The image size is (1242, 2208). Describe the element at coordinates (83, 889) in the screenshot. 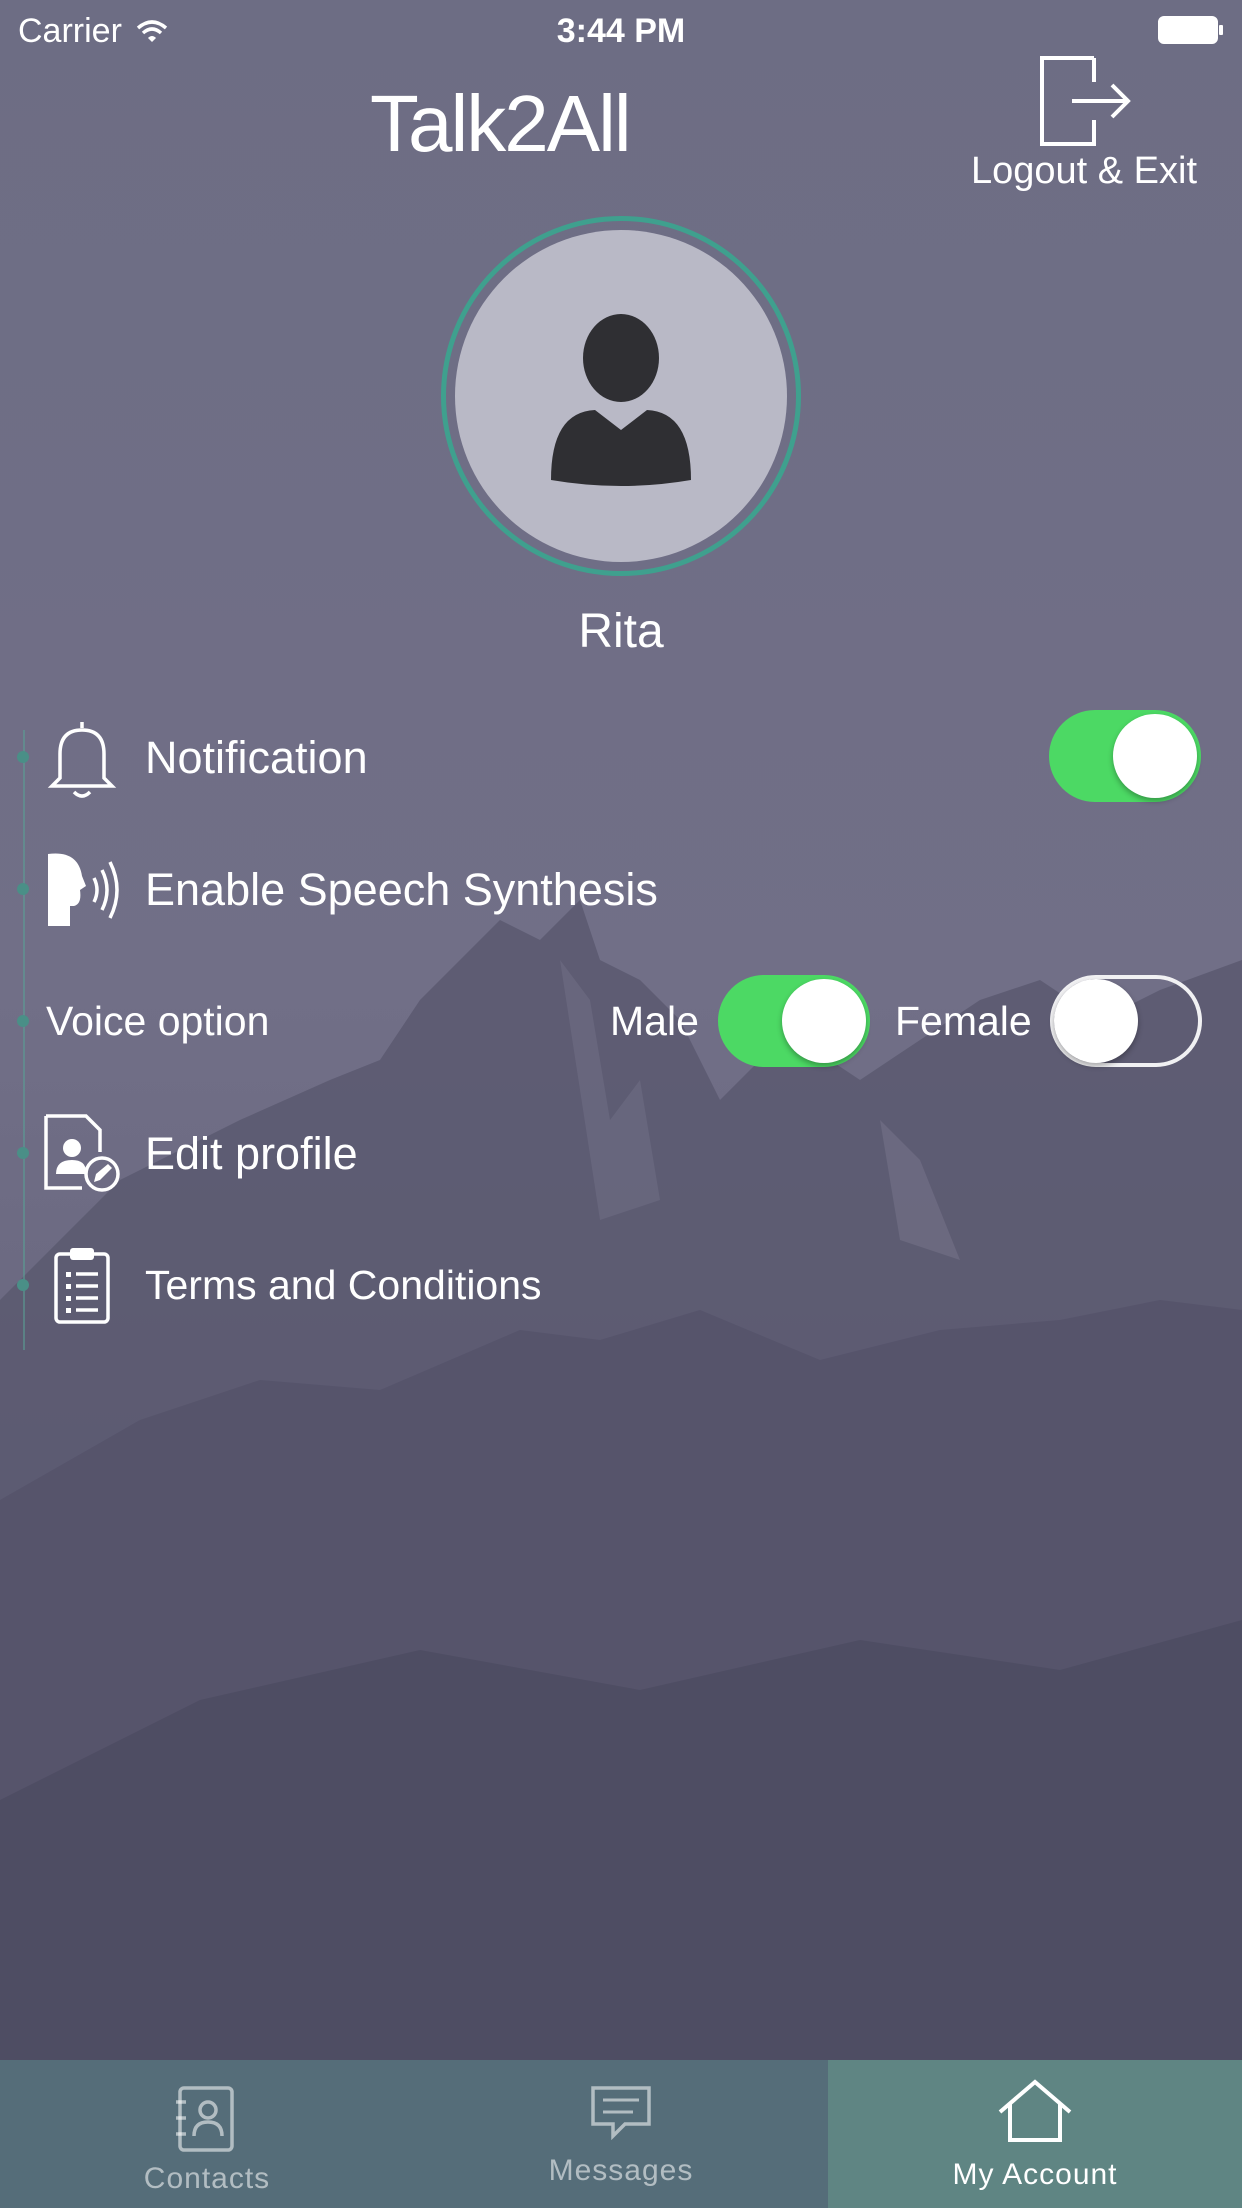

I see `speech-head-icon` at that location.